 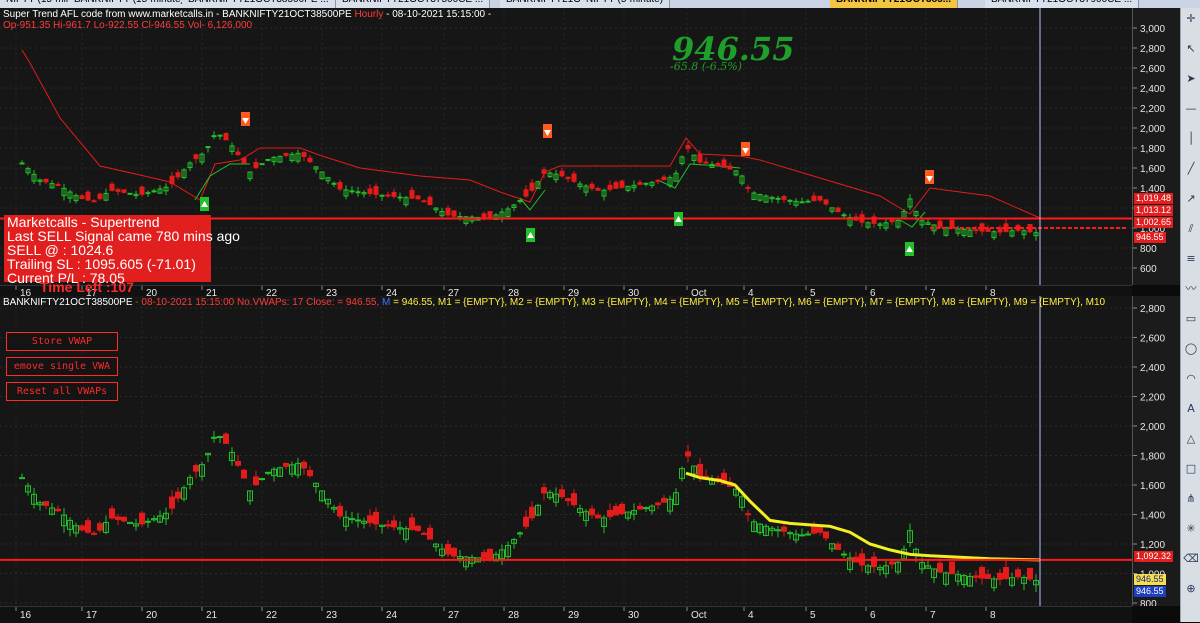 What do you see at coordinates (1191, 319) in the screenshot?
I see `rect-icon: ▭` at bounding box center [1191, 319].